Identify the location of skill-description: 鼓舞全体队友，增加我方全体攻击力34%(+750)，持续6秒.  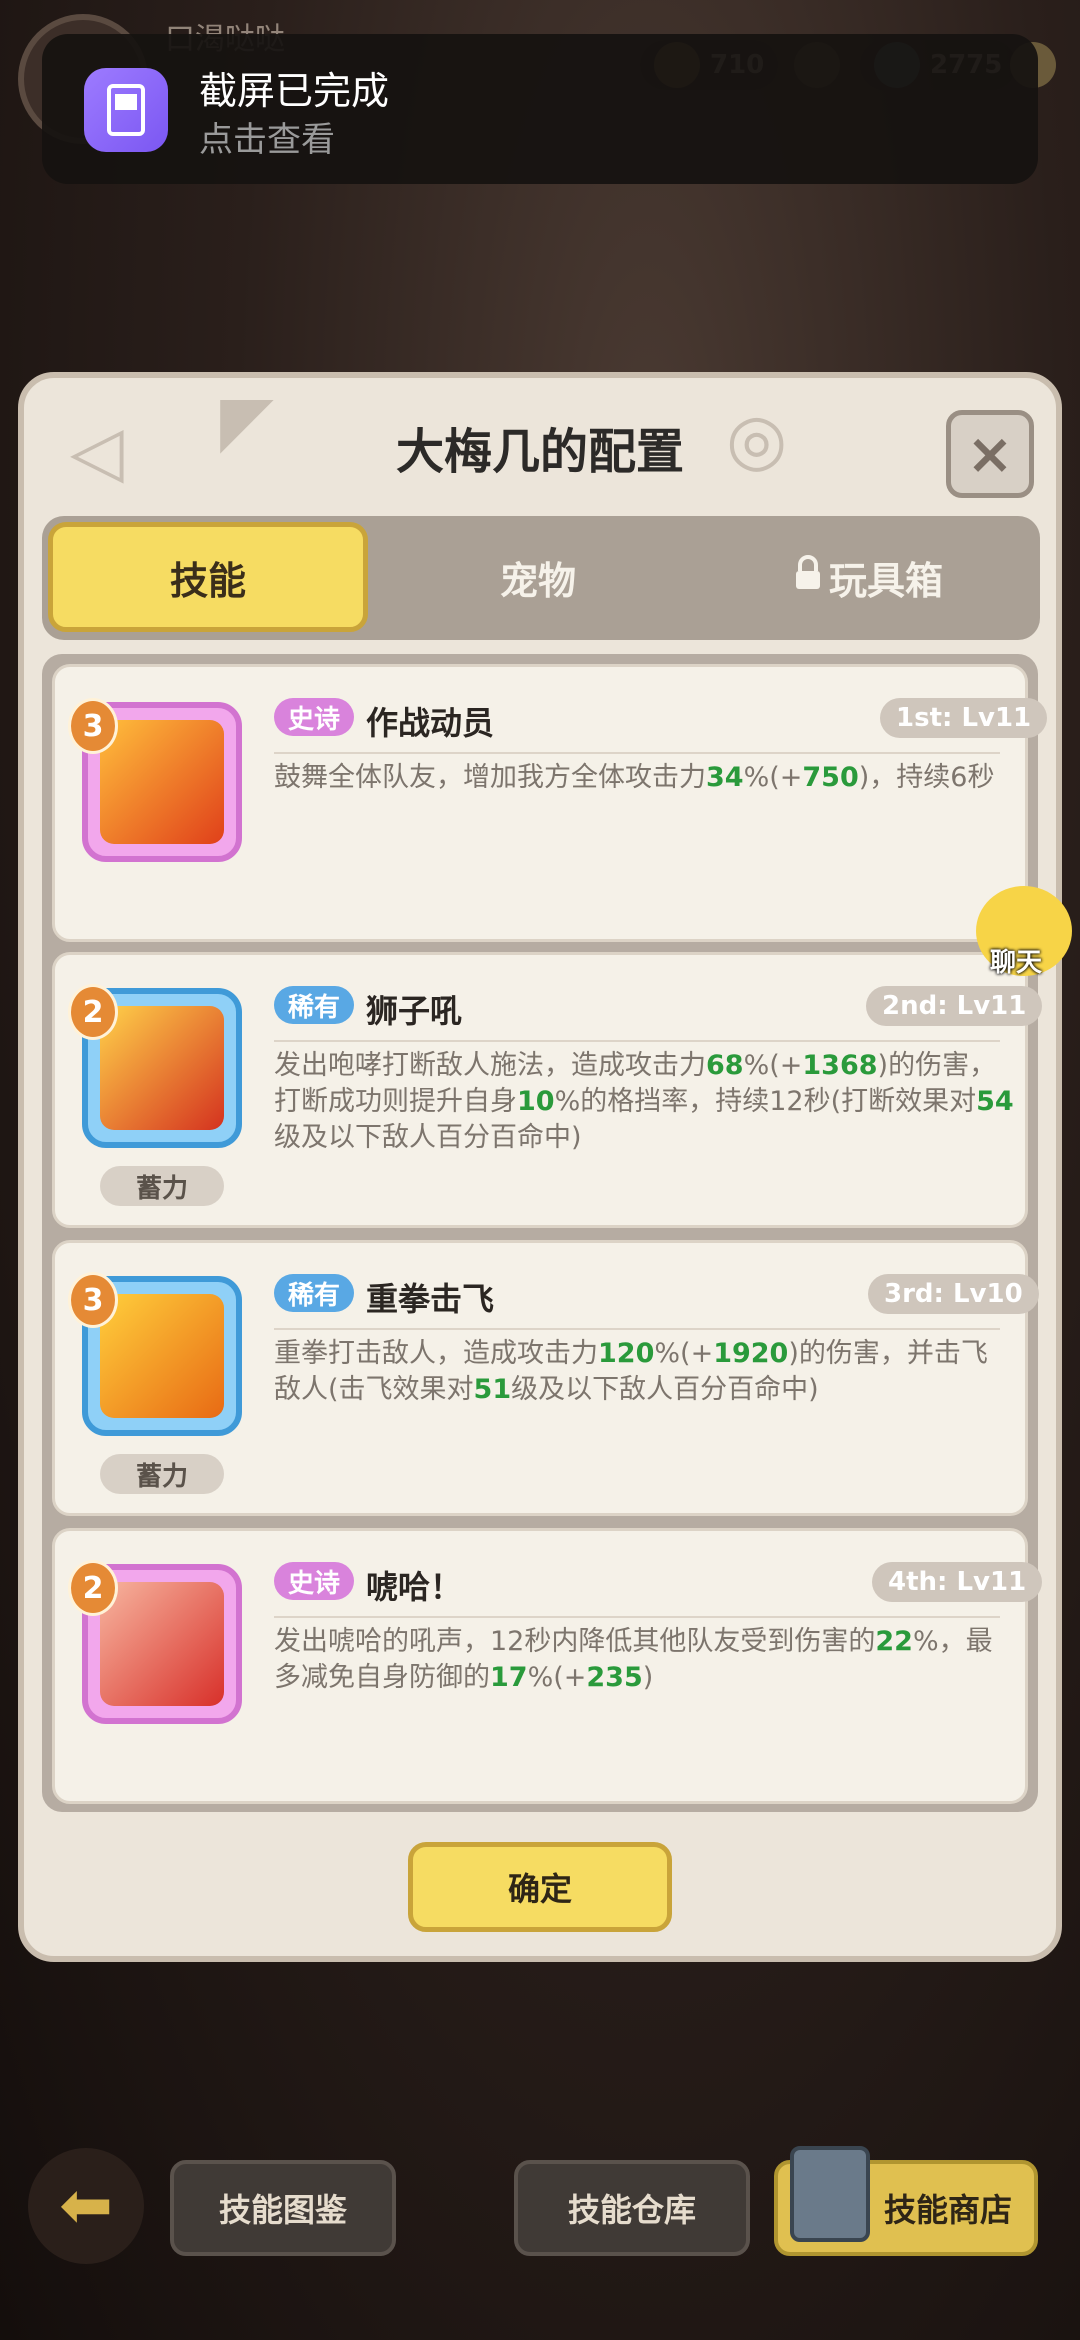
(644, 778).